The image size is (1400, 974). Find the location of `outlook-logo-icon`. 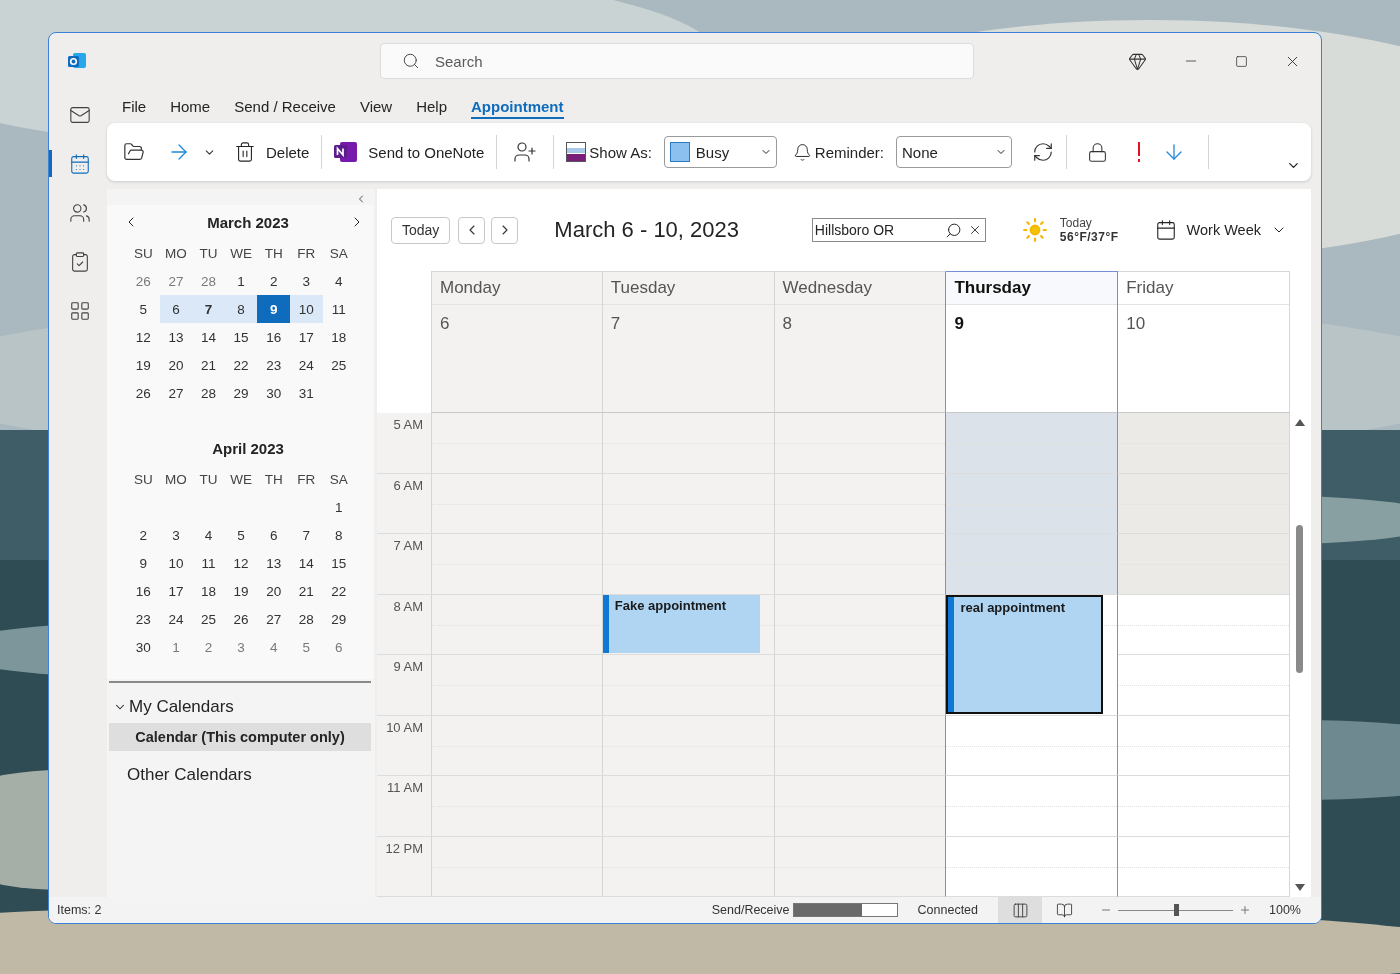

outlook-logo-icon is located at coordinates (77, 61).